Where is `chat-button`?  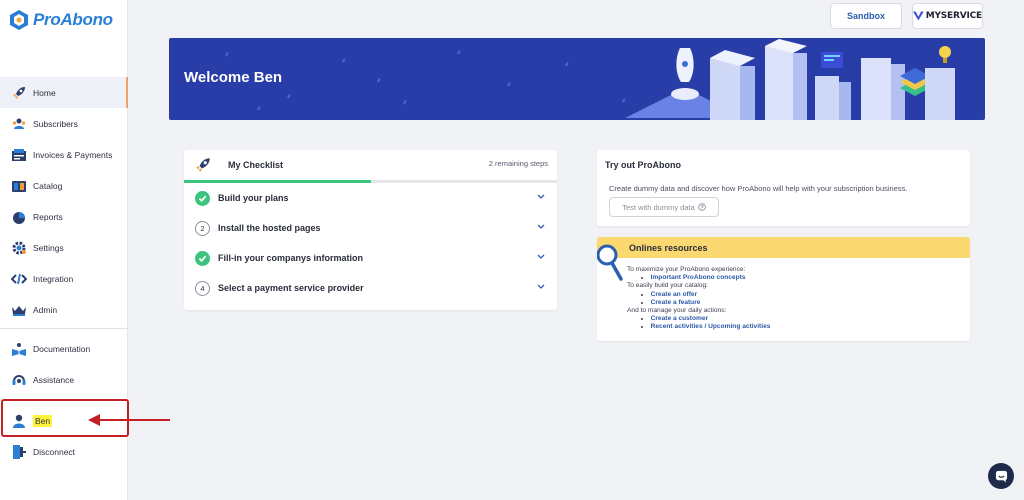 chat-button is located at coordinates (1001, 476).